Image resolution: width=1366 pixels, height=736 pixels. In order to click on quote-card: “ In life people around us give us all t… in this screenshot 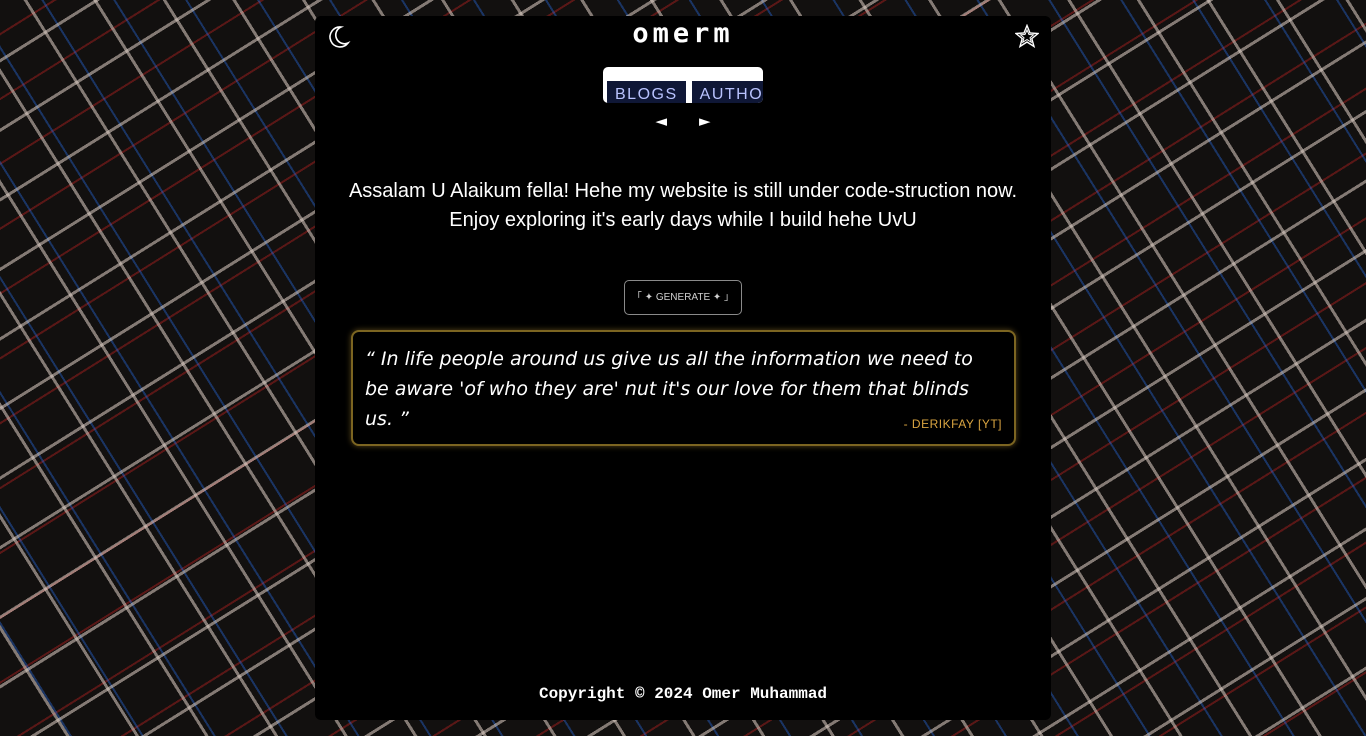, I will do `click(683, 388)`.